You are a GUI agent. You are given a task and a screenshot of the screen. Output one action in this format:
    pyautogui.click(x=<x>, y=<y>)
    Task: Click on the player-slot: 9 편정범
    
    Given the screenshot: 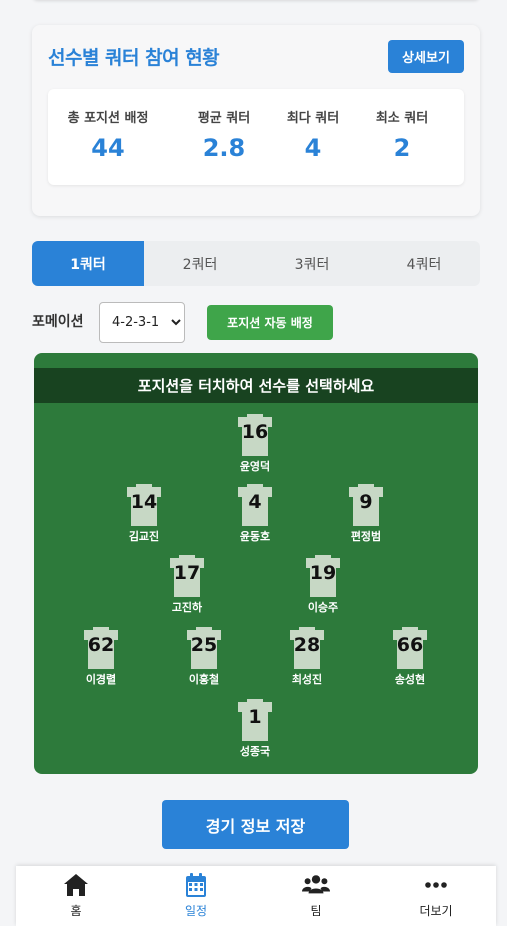 What is the action you would take?
    pyautogui.click(x=366, y=514)
    